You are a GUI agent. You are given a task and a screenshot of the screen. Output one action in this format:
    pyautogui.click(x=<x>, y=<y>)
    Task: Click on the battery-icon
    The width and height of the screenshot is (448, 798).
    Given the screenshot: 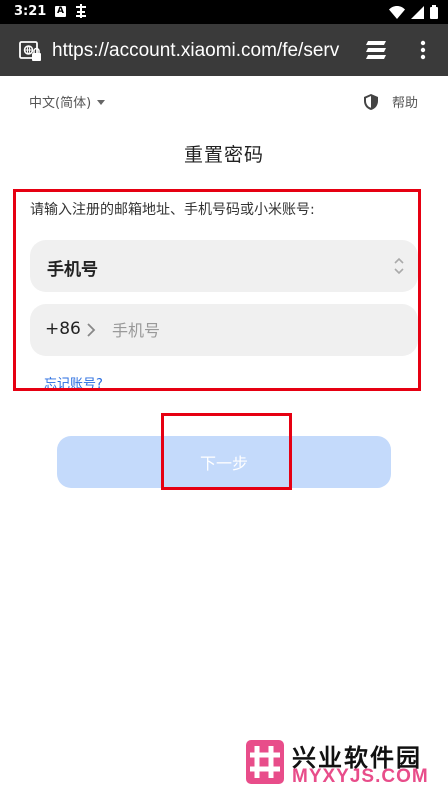 What is the action you would take?
    pyautogui.click(x=434, y=12)
    